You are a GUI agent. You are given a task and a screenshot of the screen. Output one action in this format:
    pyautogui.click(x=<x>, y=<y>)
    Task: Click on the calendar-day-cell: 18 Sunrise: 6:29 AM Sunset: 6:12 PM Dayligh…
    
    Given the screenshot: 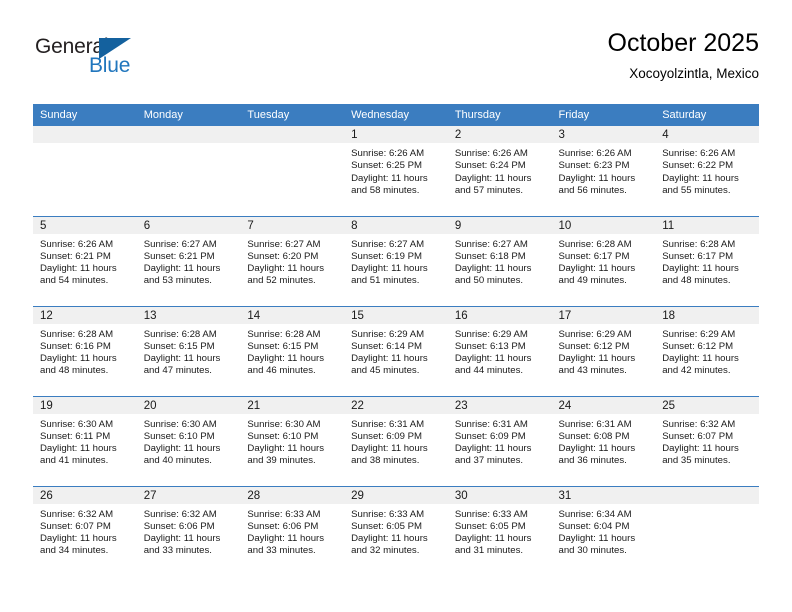 What is the action you would take?
    pyautogui.click(x=707, y=350)
    